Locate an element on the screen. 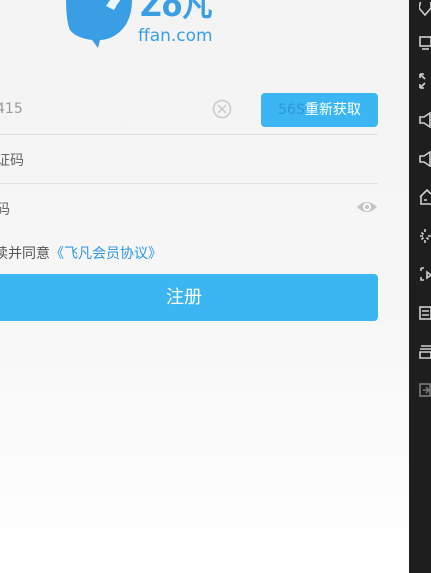 The image size is (431, 573). eye-icon is located at coordinates (367, 207).